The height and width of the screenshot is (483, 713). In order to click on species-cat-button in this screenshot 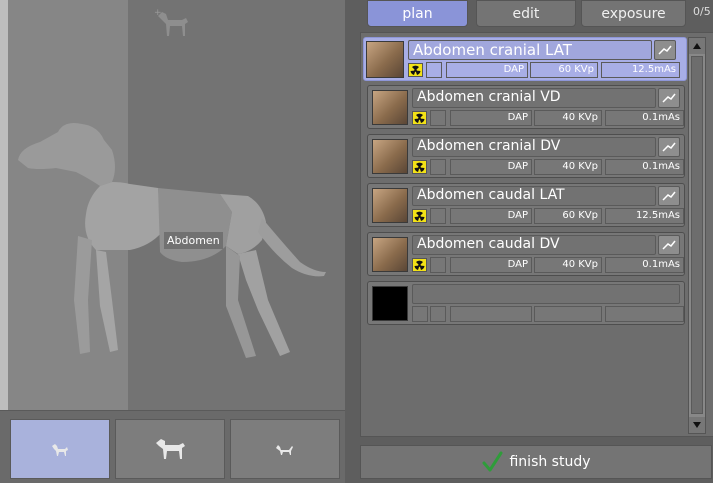, I will do `click(285, 449)`.